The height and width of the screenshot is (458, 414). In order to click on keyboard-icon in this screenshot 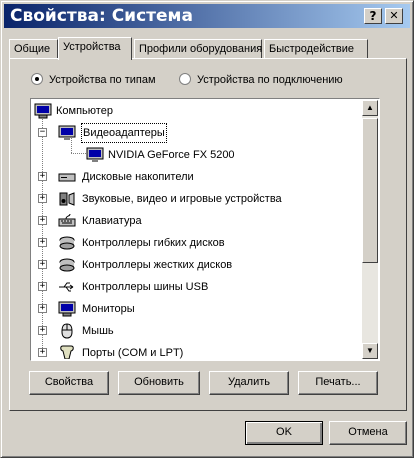, I will do `click(67, 220)`.